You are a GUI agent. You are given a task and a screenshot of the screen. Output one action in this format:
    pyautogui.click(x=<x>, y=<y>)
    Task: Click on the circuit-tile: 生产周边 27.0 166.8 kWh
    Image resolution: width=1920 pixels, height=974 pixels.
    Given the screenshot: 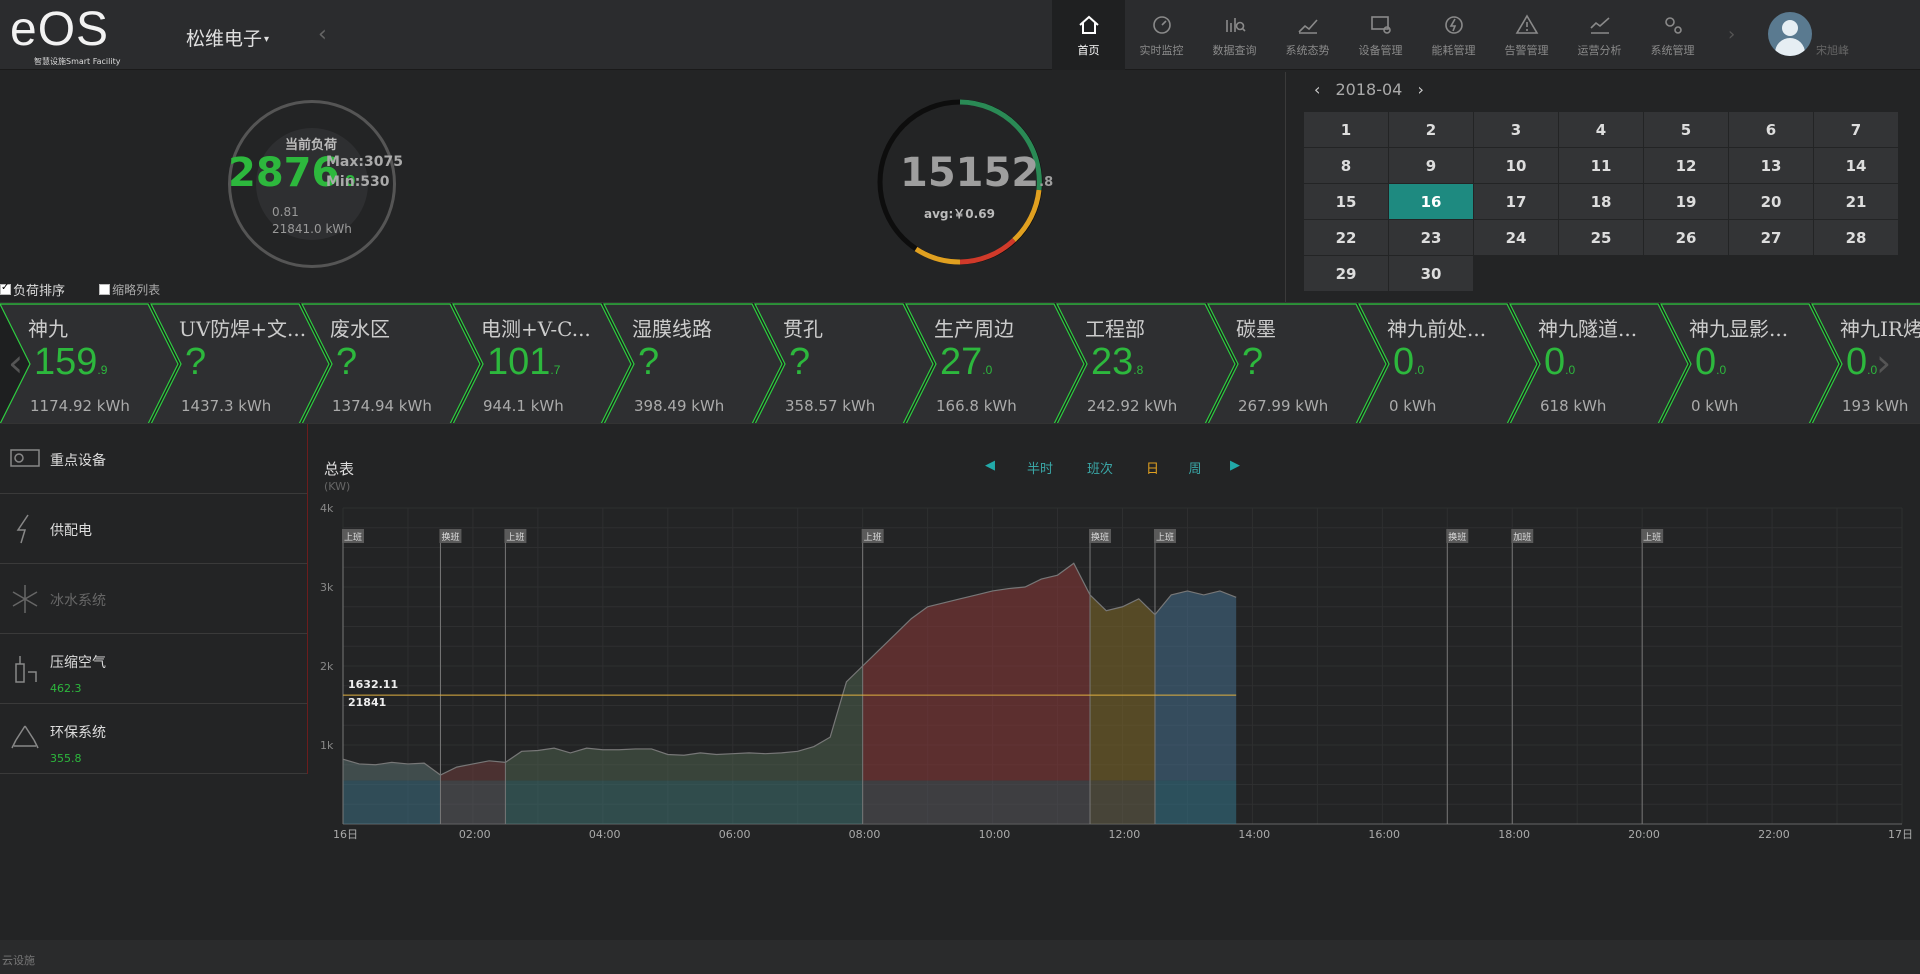 What is the action you would take?
    pyautogui.click(x=981, y=363)
    